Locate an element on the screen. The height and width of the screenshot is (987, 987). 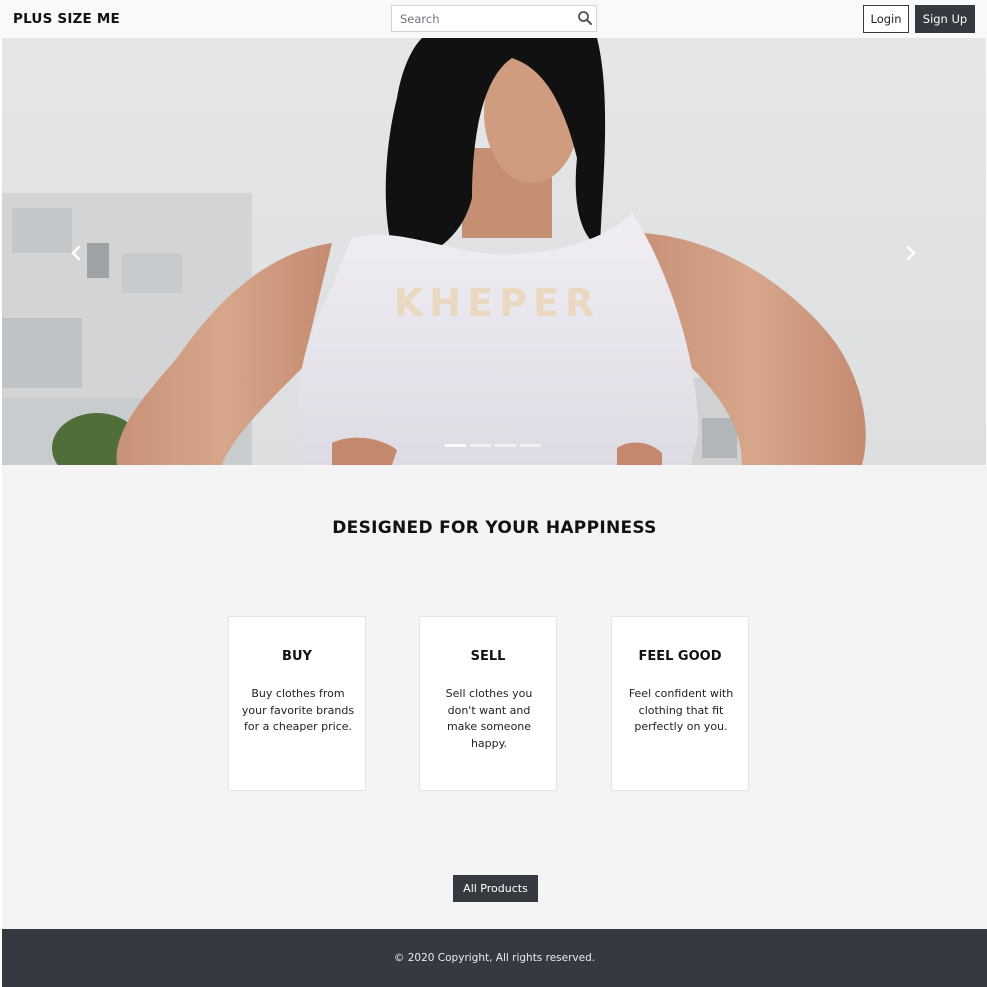
chevron-left-icon is located at coordinates (76, 253).